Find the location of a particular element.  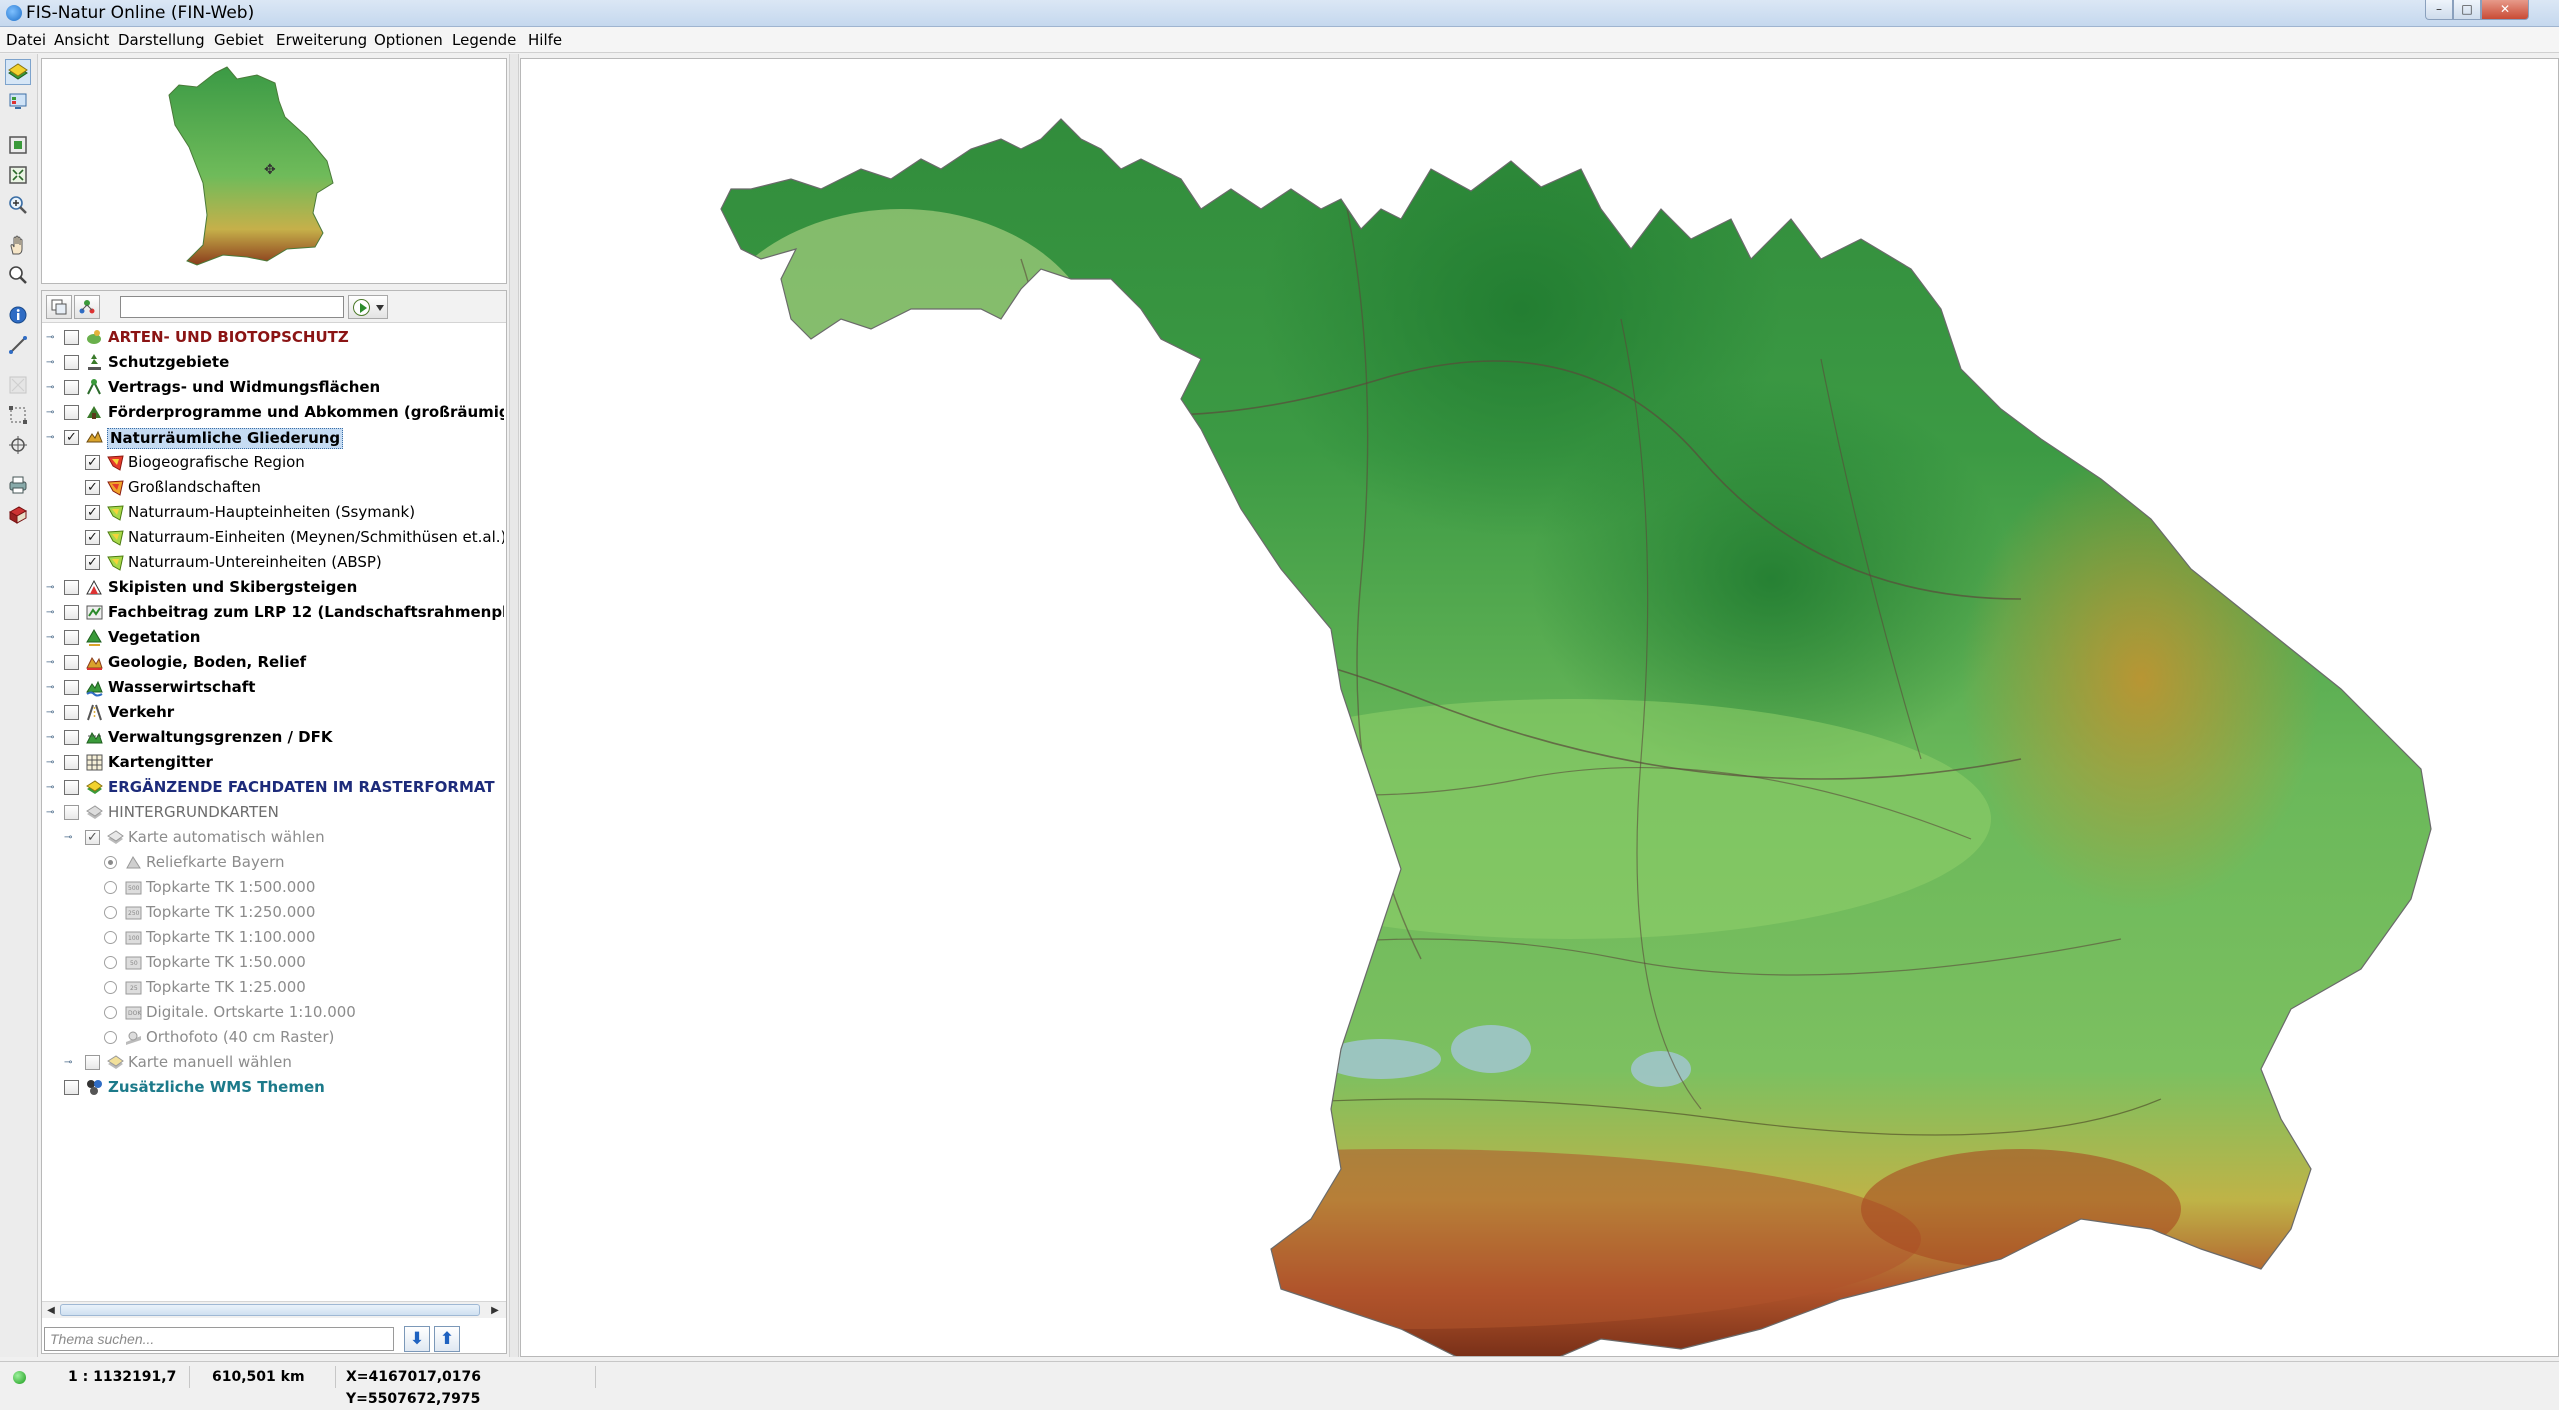

scroll-left-icon: ◀ is located at coordinates (51, 1310).